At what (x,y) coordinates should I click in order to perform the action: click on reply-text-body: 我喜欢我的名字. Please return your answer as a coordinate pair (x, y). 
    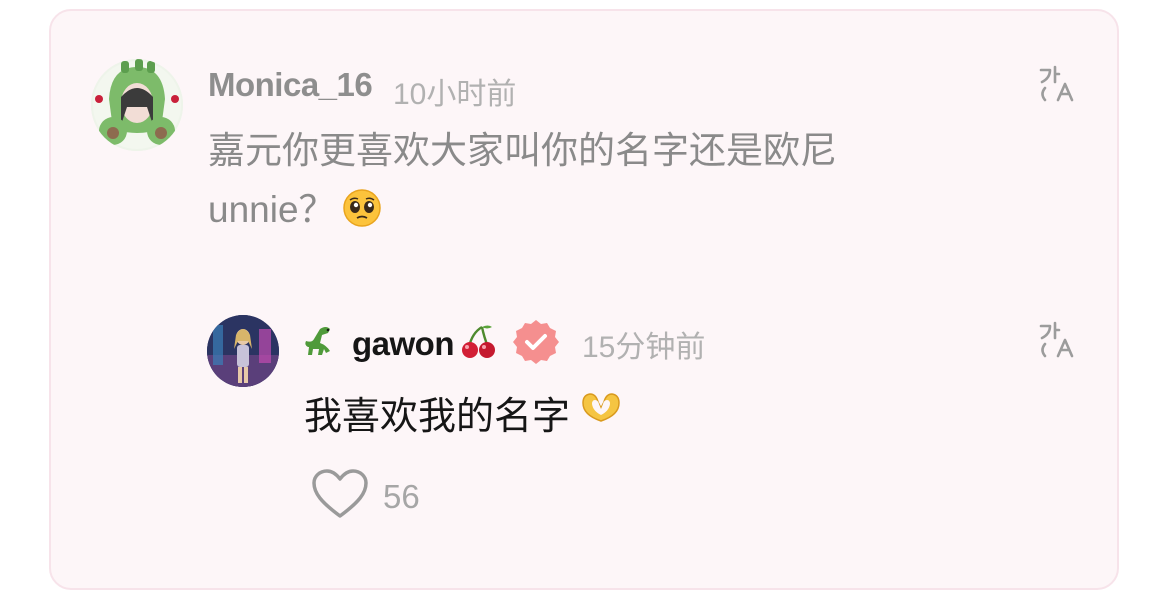
    Looking at the image, I should click on (437, 417).